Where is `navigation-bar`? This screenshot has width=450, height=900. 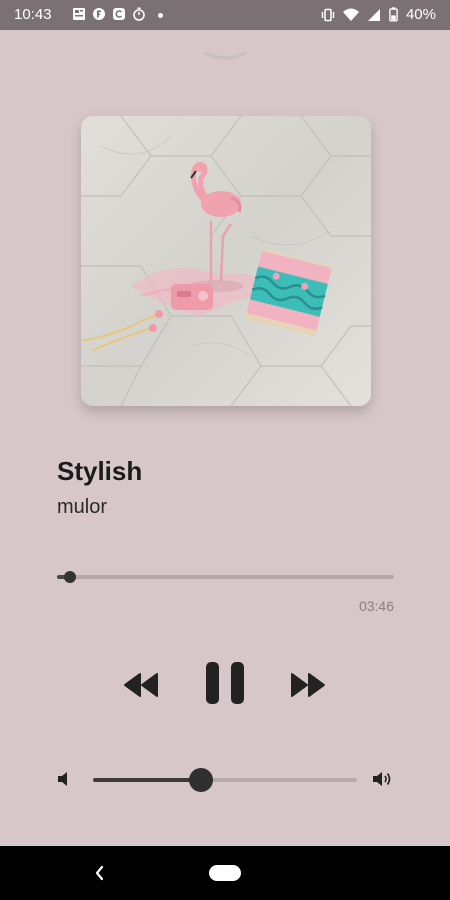
navigation-bar is located at coordinates (225, 873).